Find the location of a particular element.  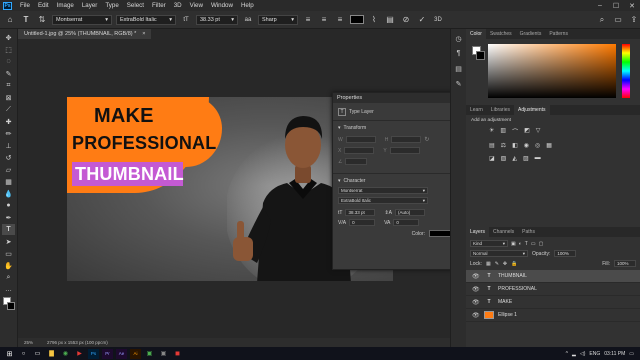

black-white-icon: ◧ is located at coordinates (515, 145).